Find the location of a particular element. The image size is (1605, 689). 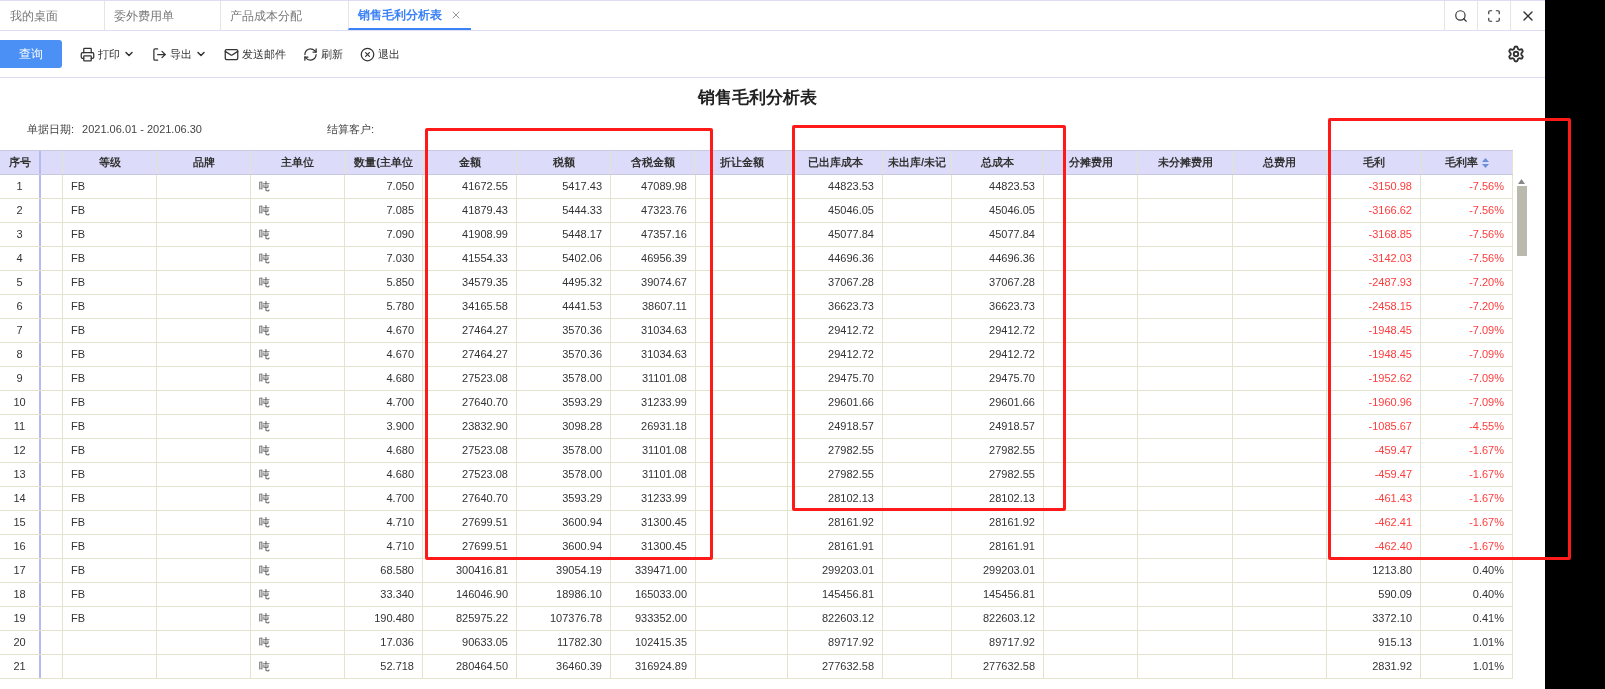

table-cell-text: 1213.80 is located at coordinates (1392, 571).